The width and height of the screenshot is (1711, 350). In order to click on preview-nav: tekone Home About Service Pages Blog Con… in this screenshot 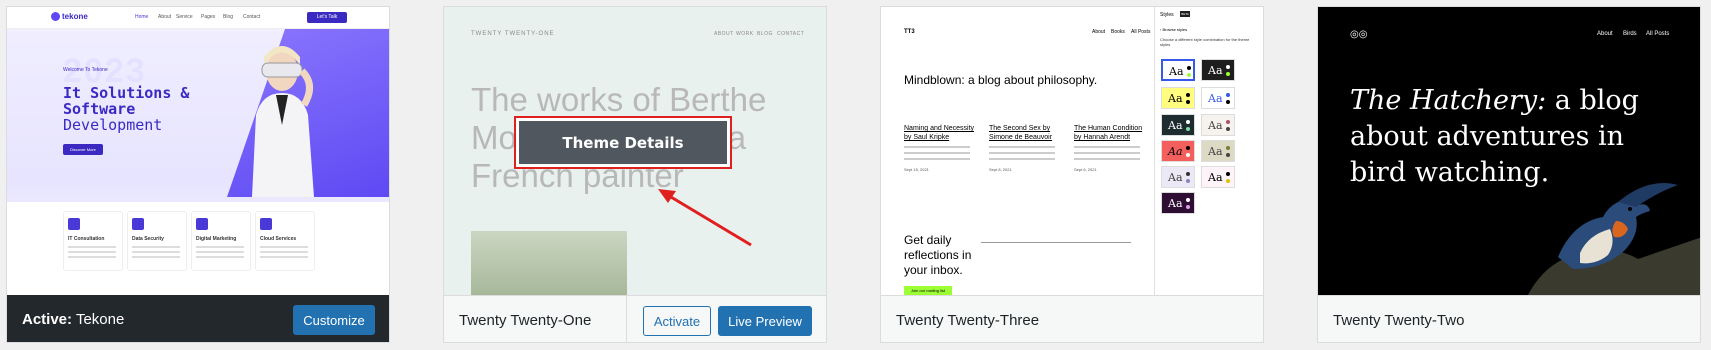, I will do `click(198, 18)`.